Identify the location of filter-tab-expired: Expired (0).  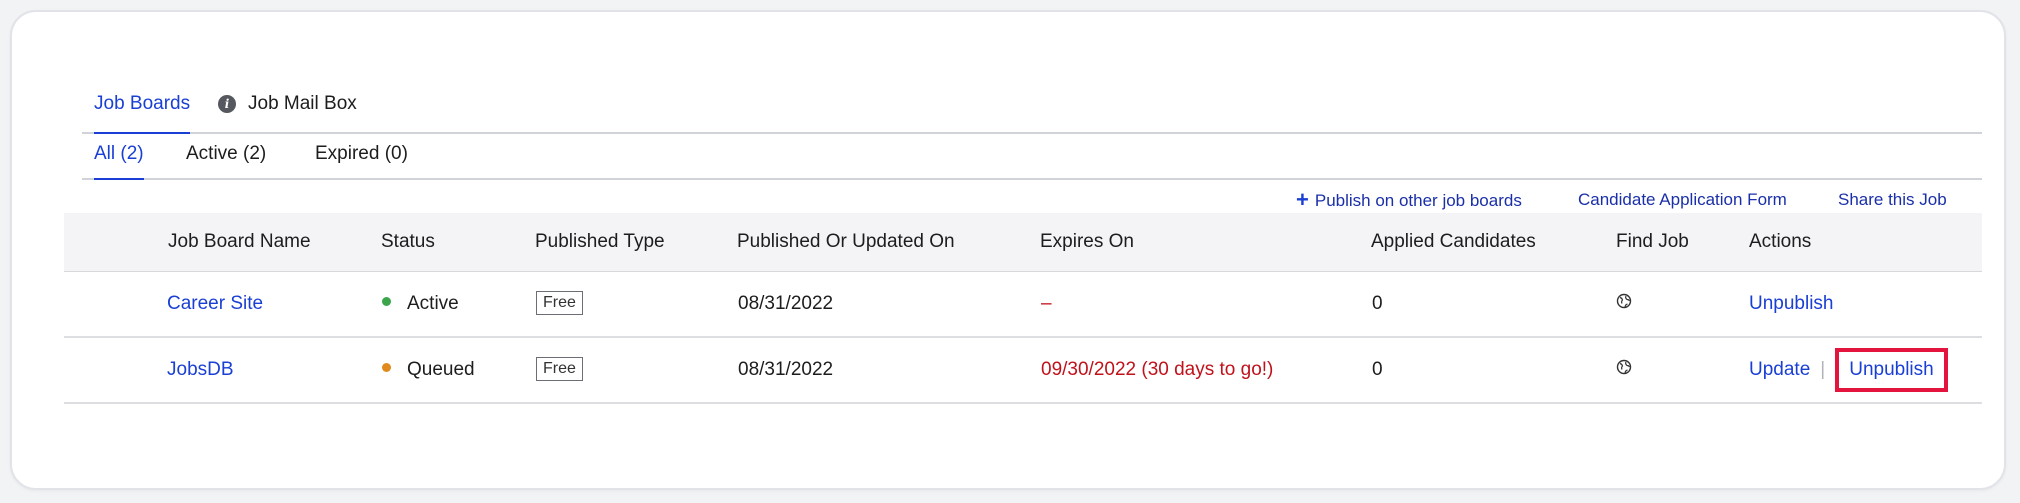
(361, 155).